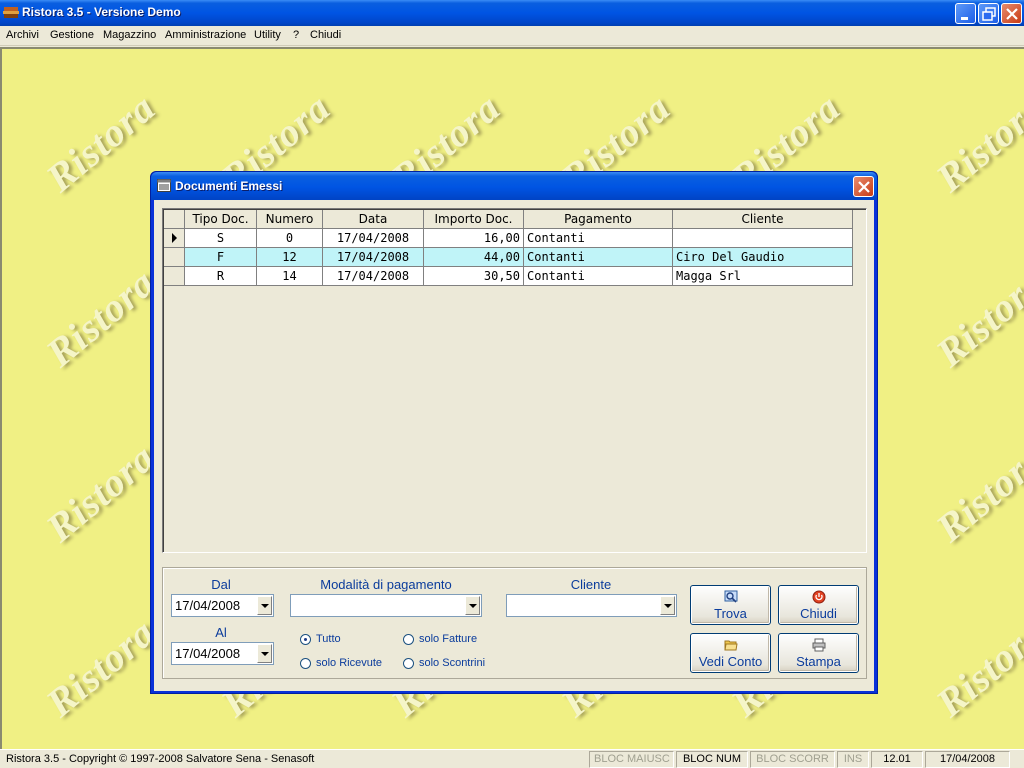 The height and width of the screenshot is (768, 1024). Describe the element at coordinates (22, 35) in the screenshot. I see `menu-archivi: Archivi` at that location.